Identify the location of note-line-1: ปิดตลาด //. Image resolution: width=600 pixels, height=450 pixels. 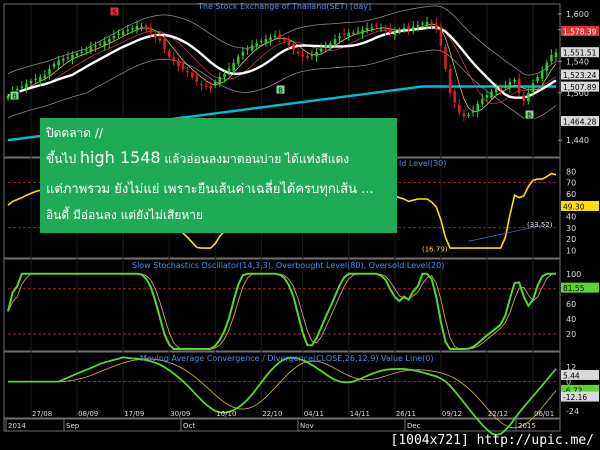
(74, 133).